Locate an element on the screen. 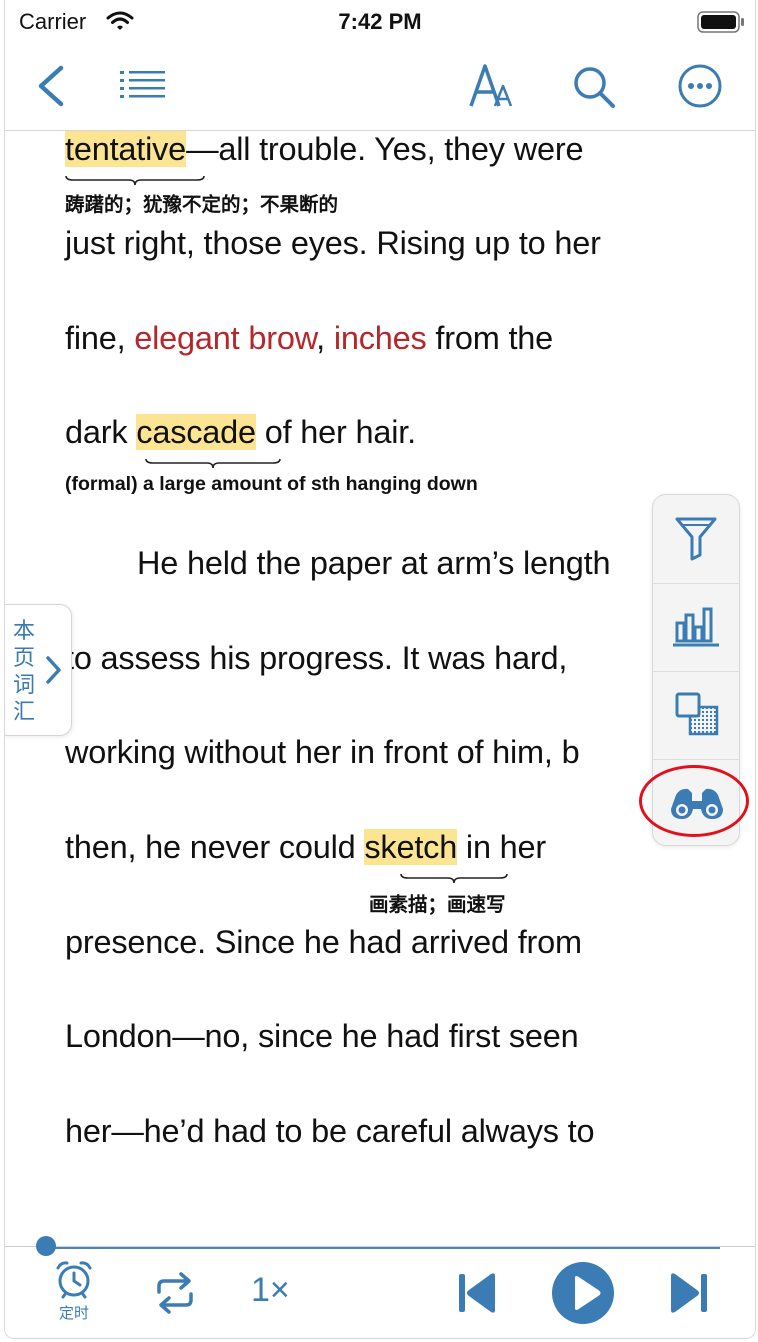 This screenshot has width=758, height=1342. text-line: He held the paper at arm’s length is located at coordinates (374, 563).